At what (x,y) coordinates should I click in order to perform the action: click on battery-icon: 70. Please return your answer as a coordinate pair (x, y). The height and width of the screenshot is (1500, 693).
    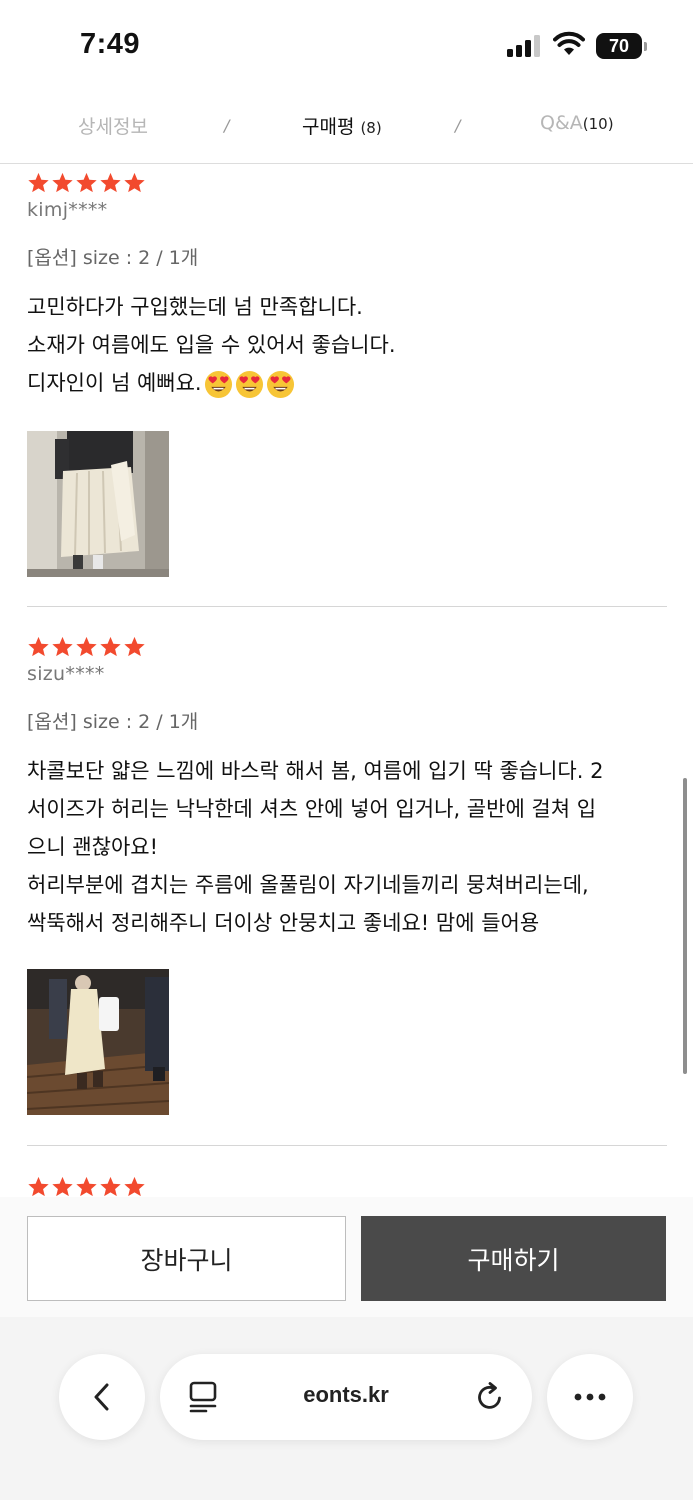
    Looking at the image, I should click on (622, 46).